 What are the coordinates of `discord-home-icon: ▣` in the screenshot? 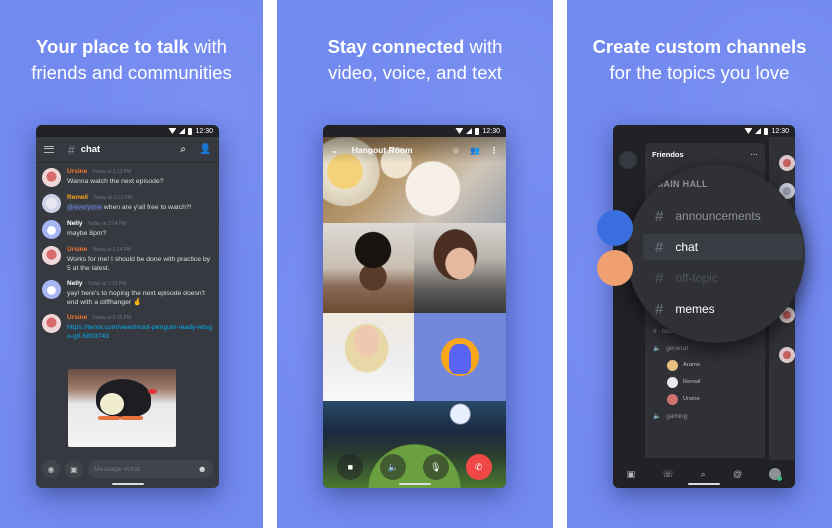 It's located at (631, 474).